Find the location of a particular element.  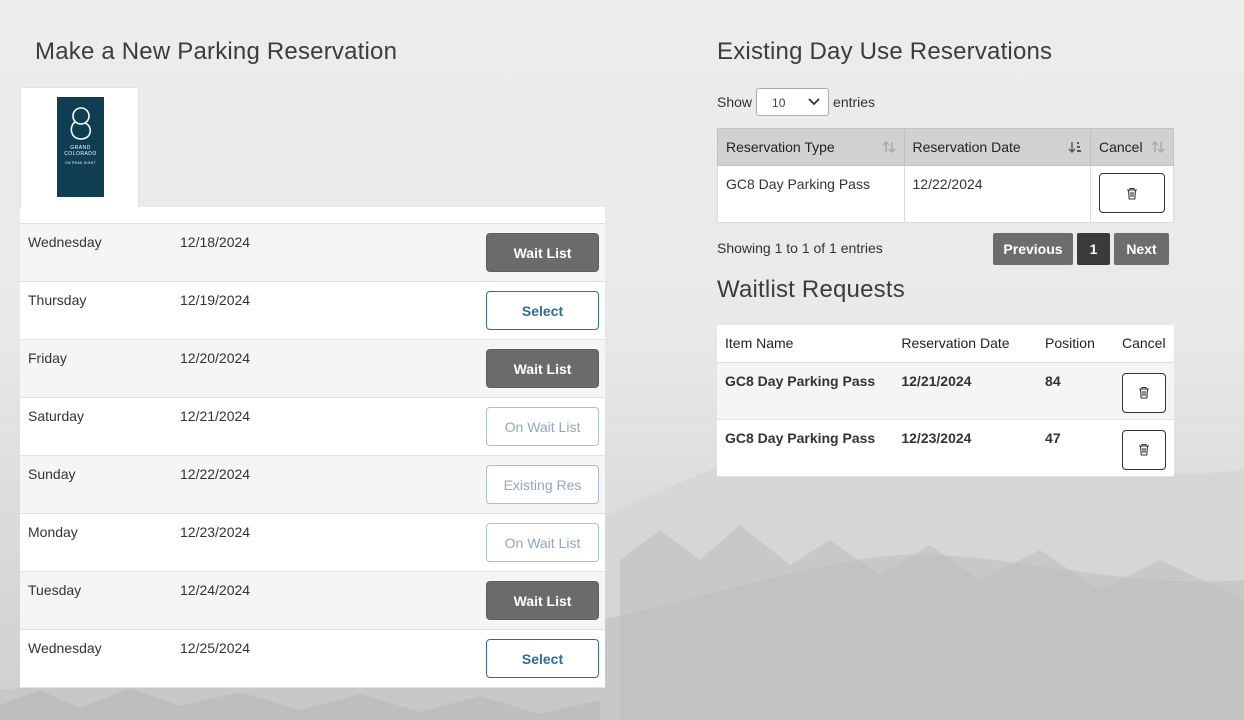

day-date: 12/23/2024 is located at coordinates (215, 532).